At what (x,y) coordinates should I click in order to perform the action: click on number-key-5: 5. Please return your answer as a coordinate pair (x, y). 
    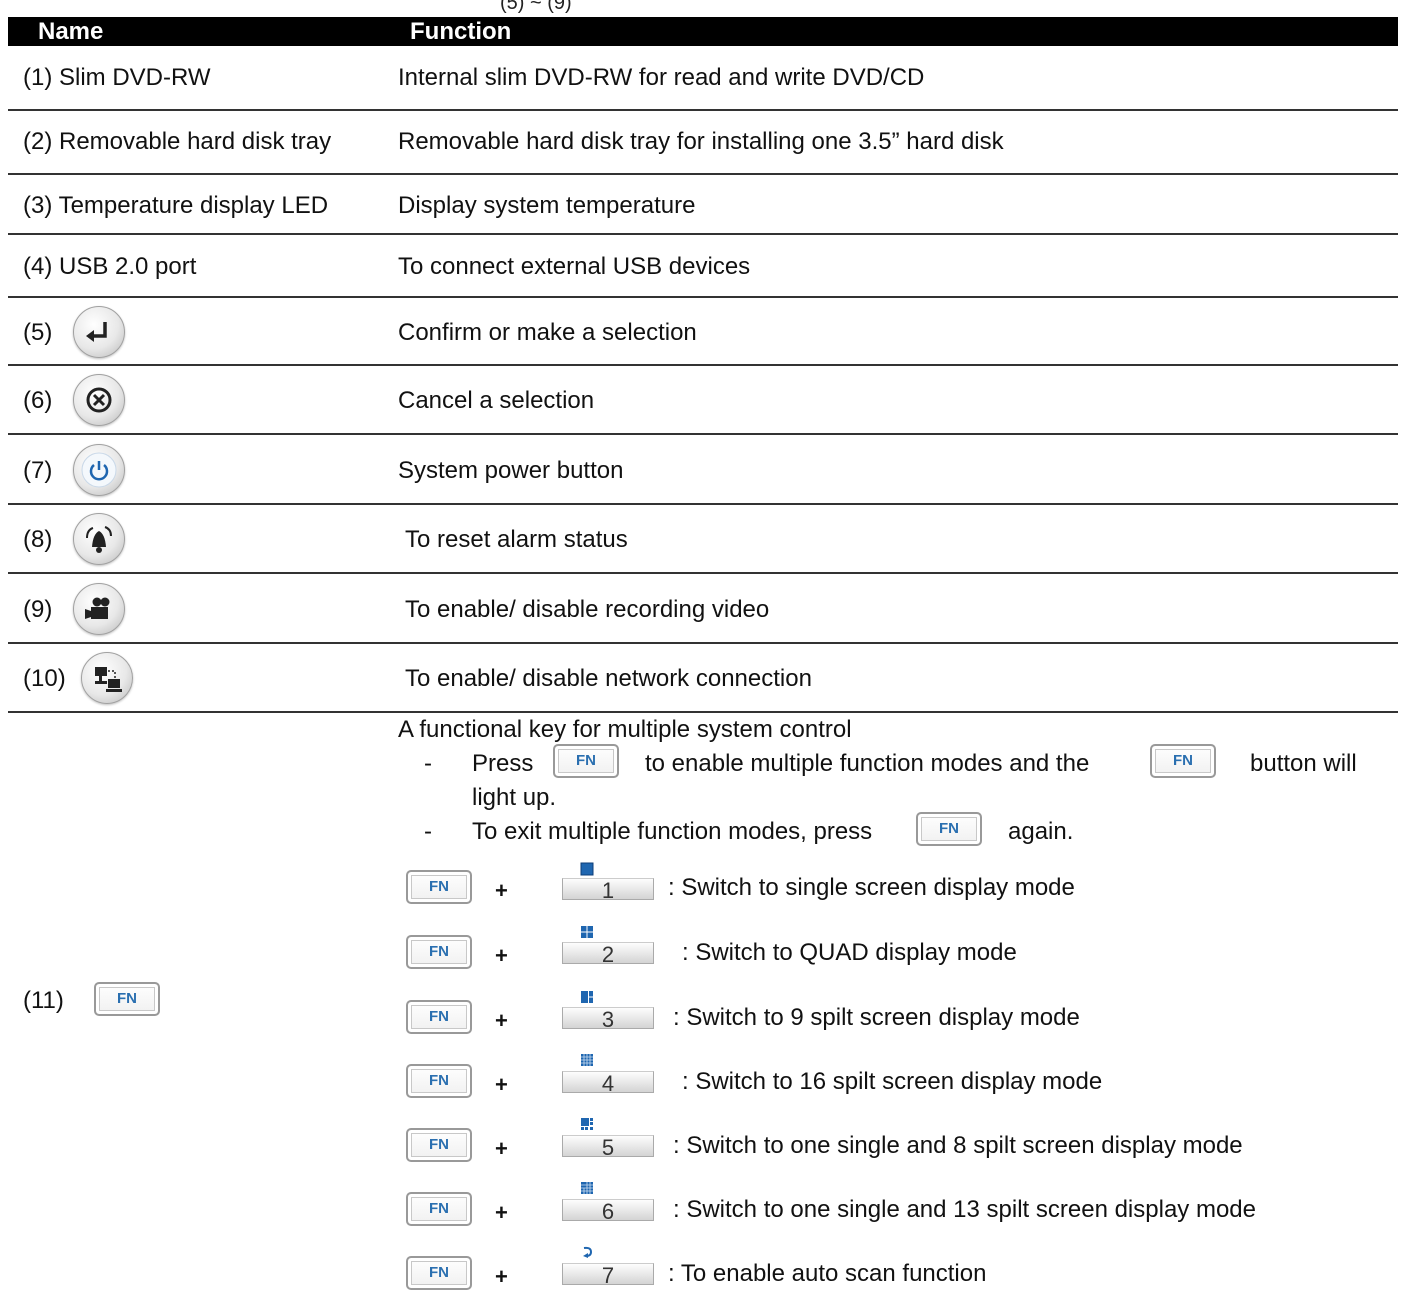
    Looking at the image, I should click on (608, 1147).